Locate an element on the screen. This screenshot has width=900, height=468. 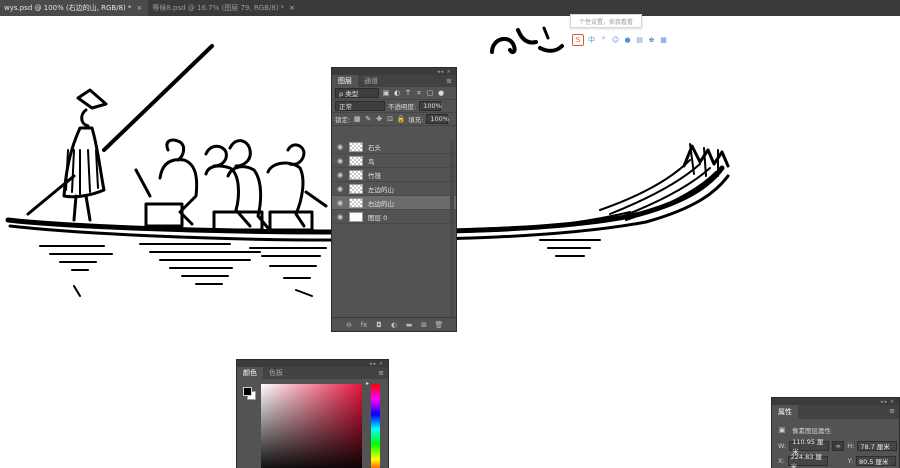
filter-shape-icon: ⌗ is located at coordinates (419, 93).